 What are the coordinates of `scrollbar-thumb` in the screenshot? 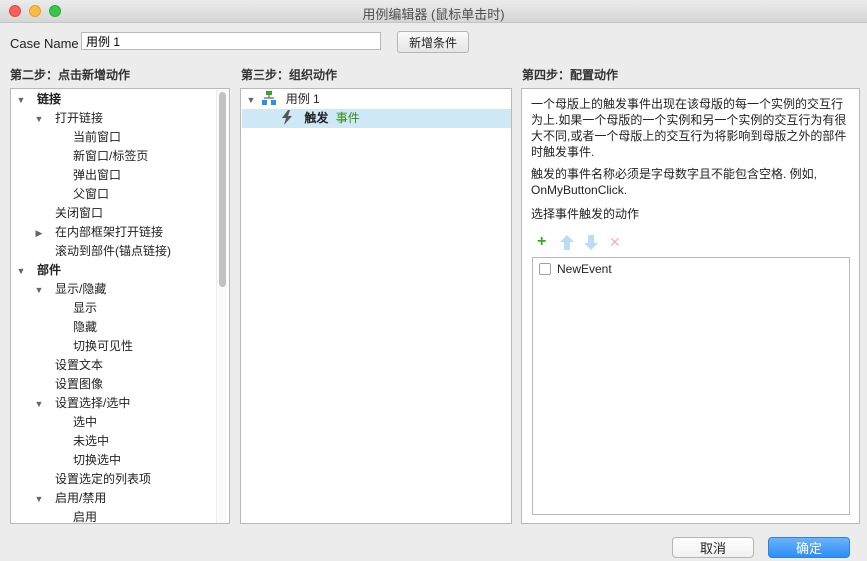 It's located at (222, 189).